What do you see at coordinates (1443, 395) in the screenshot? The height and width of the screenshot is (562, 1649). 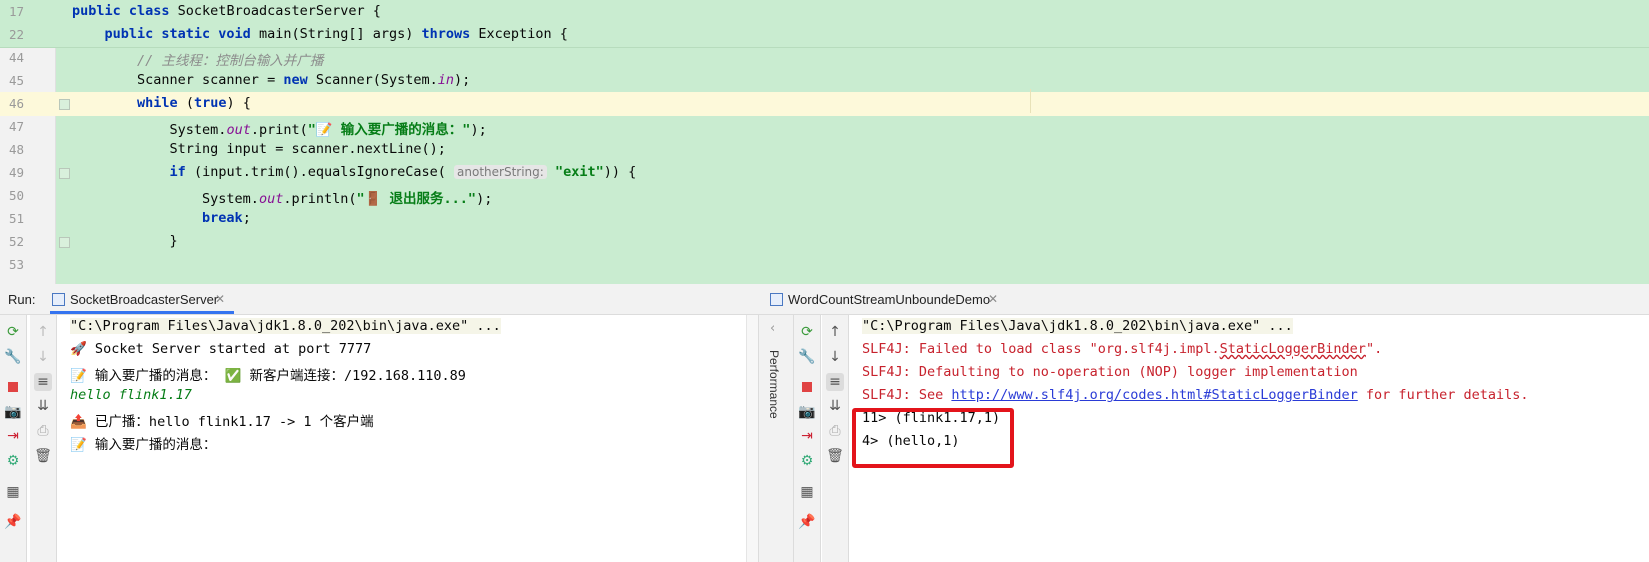 I see `error-text: for further details.` at bounding box center [1443, 395].